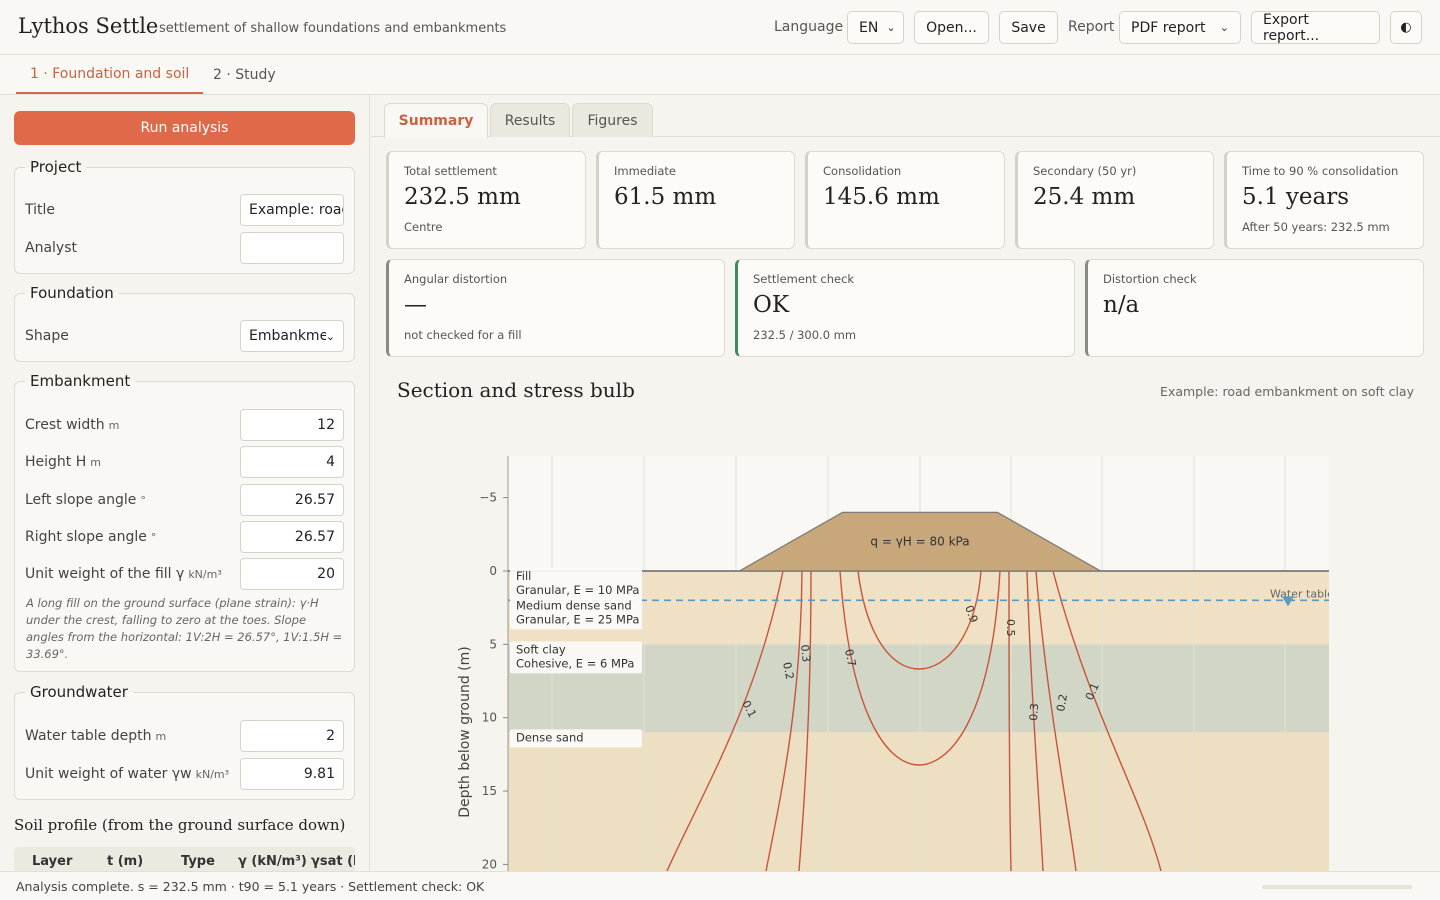 Image resolution: width=1440 pixels, height=900 pixels. Describe the element at coordinates (1028, 27) in the screenshot. I see `save-button: Save` at that location.